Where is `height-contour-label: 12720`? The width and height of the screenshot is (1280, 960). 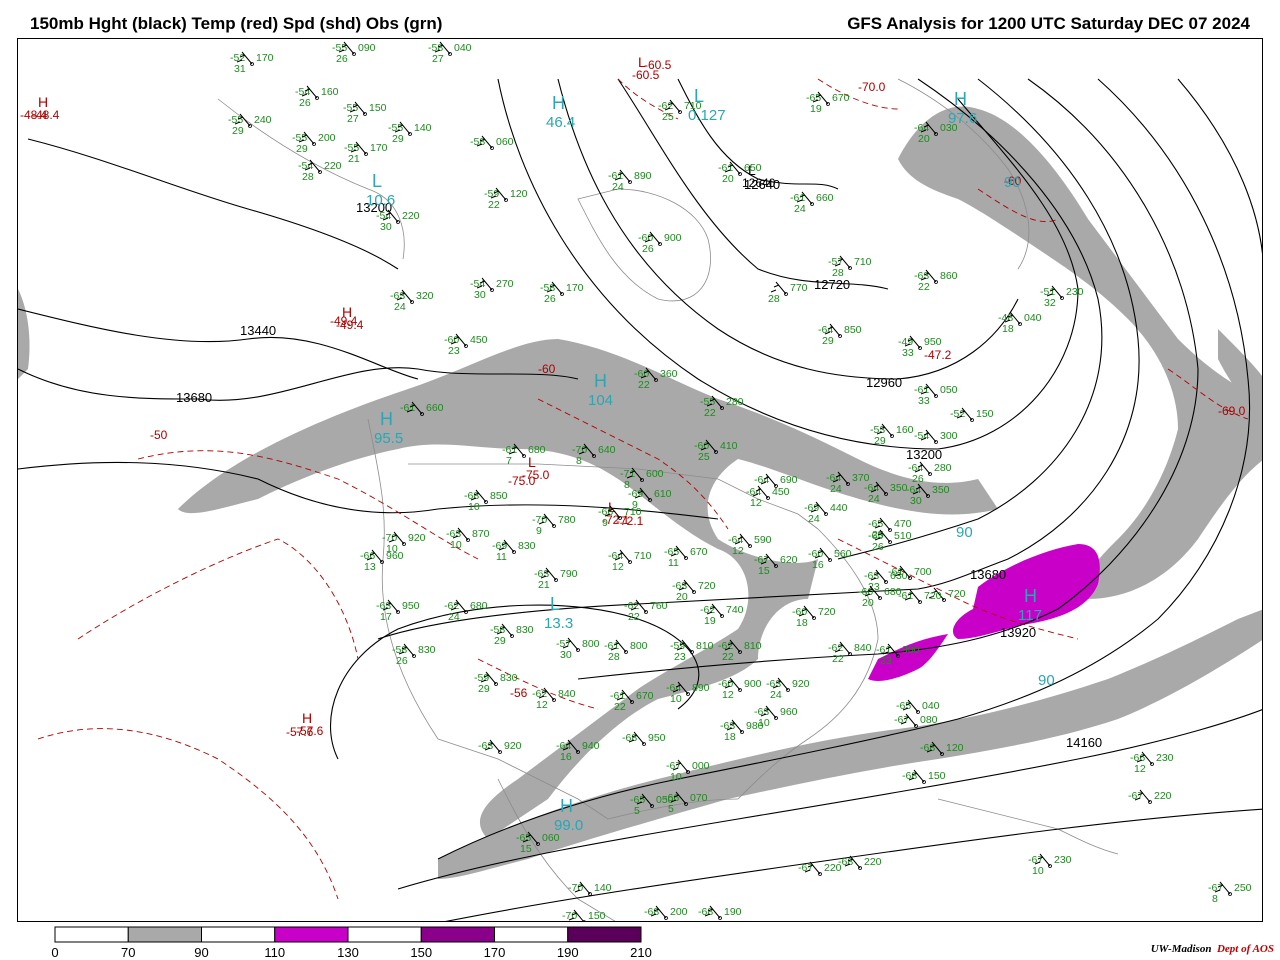 height-contour-label: 12720 is located at coordinates (832, 284).